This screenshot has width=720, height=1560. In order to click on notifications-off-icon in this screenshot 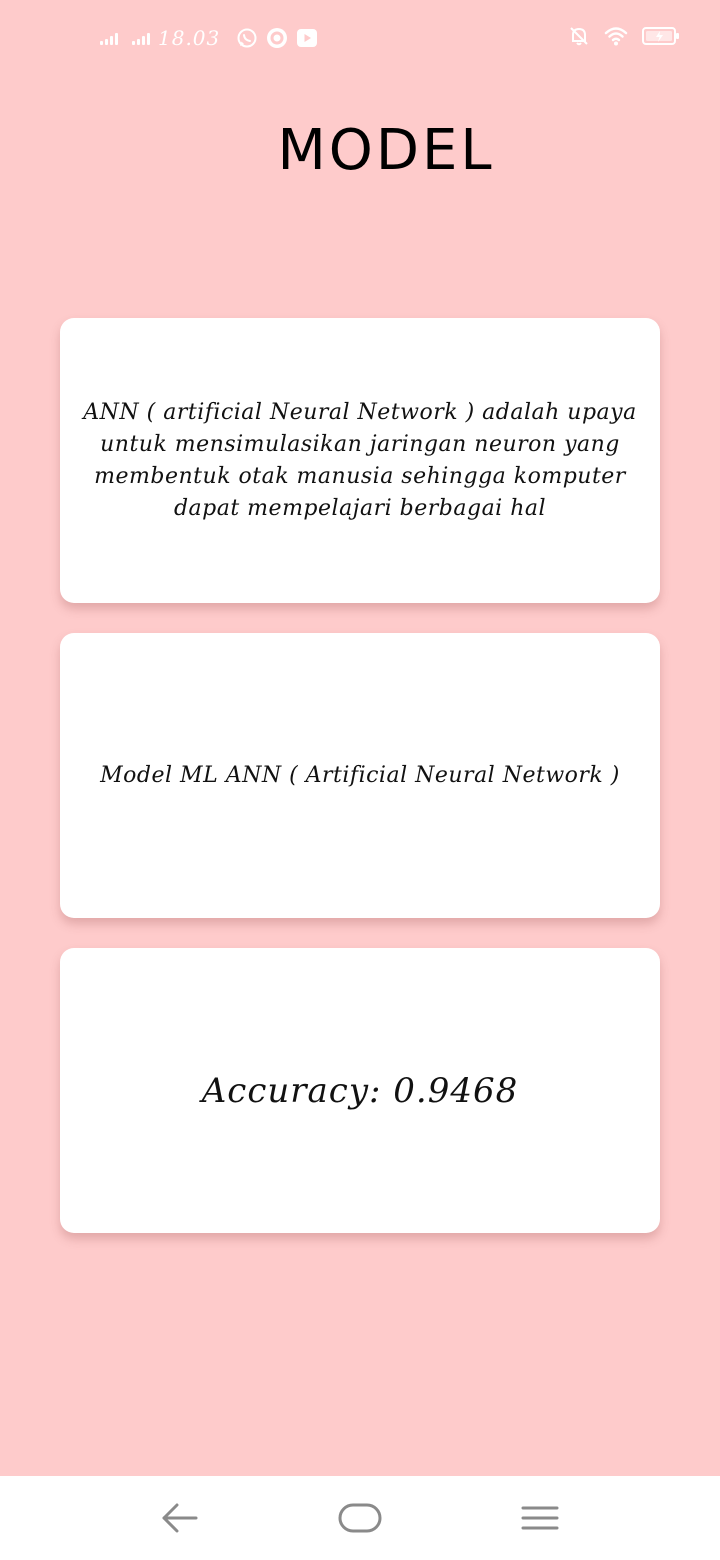, I will do `click(579, 38)`.